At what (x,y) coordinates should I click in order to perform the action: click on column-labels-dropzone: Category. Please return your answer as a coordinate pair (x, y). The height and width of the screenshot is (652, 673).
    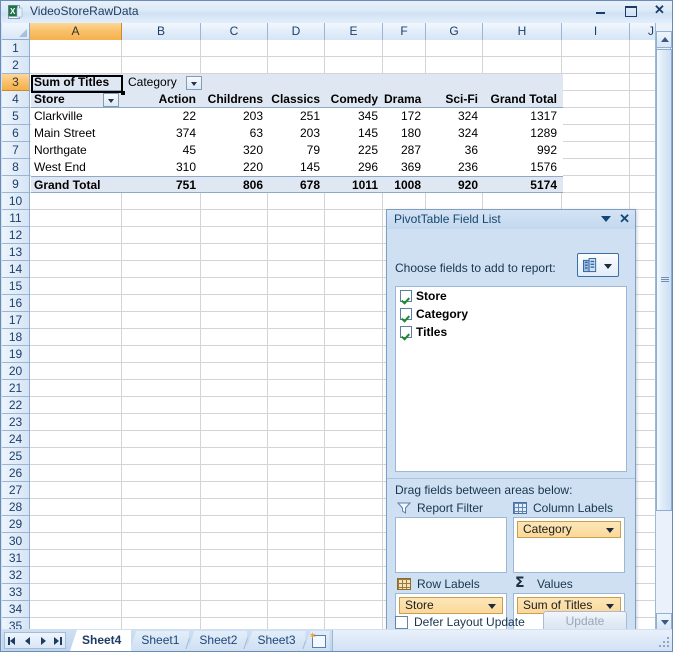
    Looking at the image, I should click on (569, 545).